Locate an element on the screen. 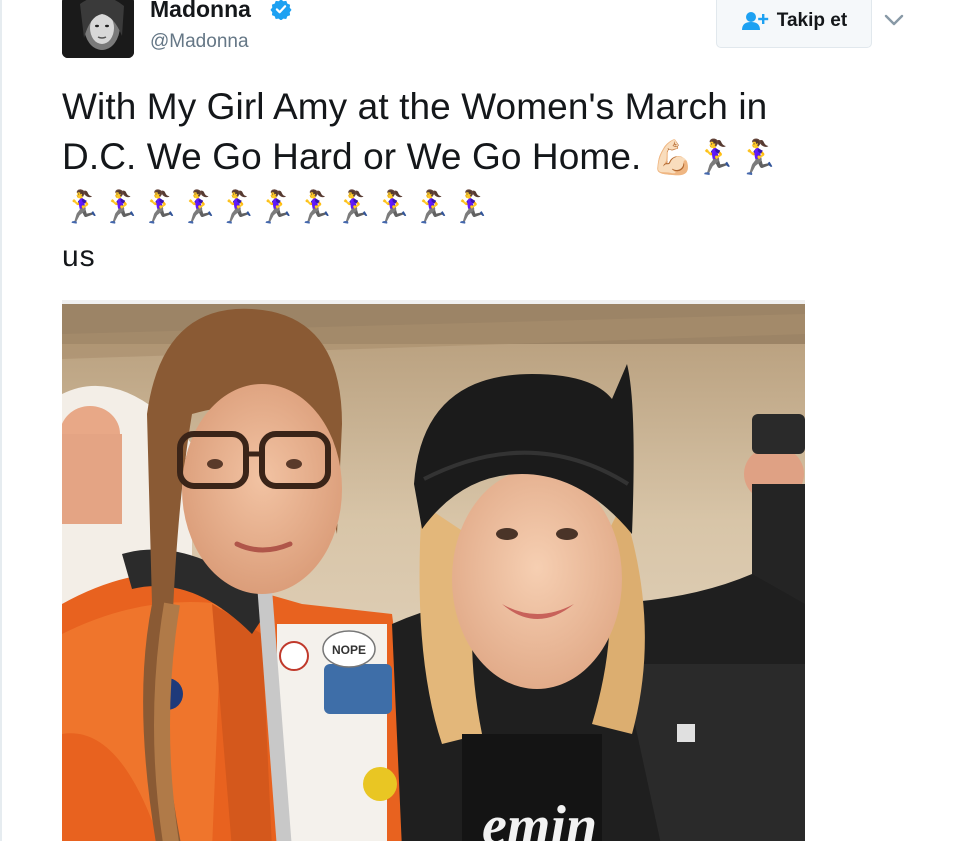 Image resolution: width=960 pixels, height=841 pixels. emoji-sequence-running-women: 🏃‍♀🏃‍♀🏃‍♀🏃‍♀🏃‍♀🏃‍♀🏃‍♀🏃‍♀🏃‍♀🏃‍♀🏃‍♀ is located at coordinates (276, 207).